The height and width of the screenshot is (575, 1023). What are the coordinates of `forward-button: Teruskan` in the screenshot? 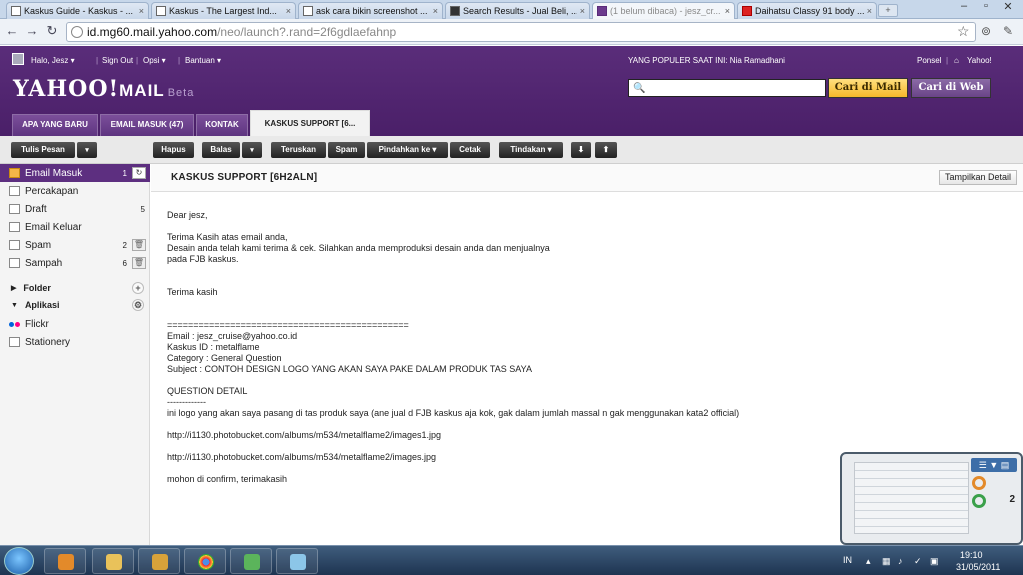 It's located at (298, 150).